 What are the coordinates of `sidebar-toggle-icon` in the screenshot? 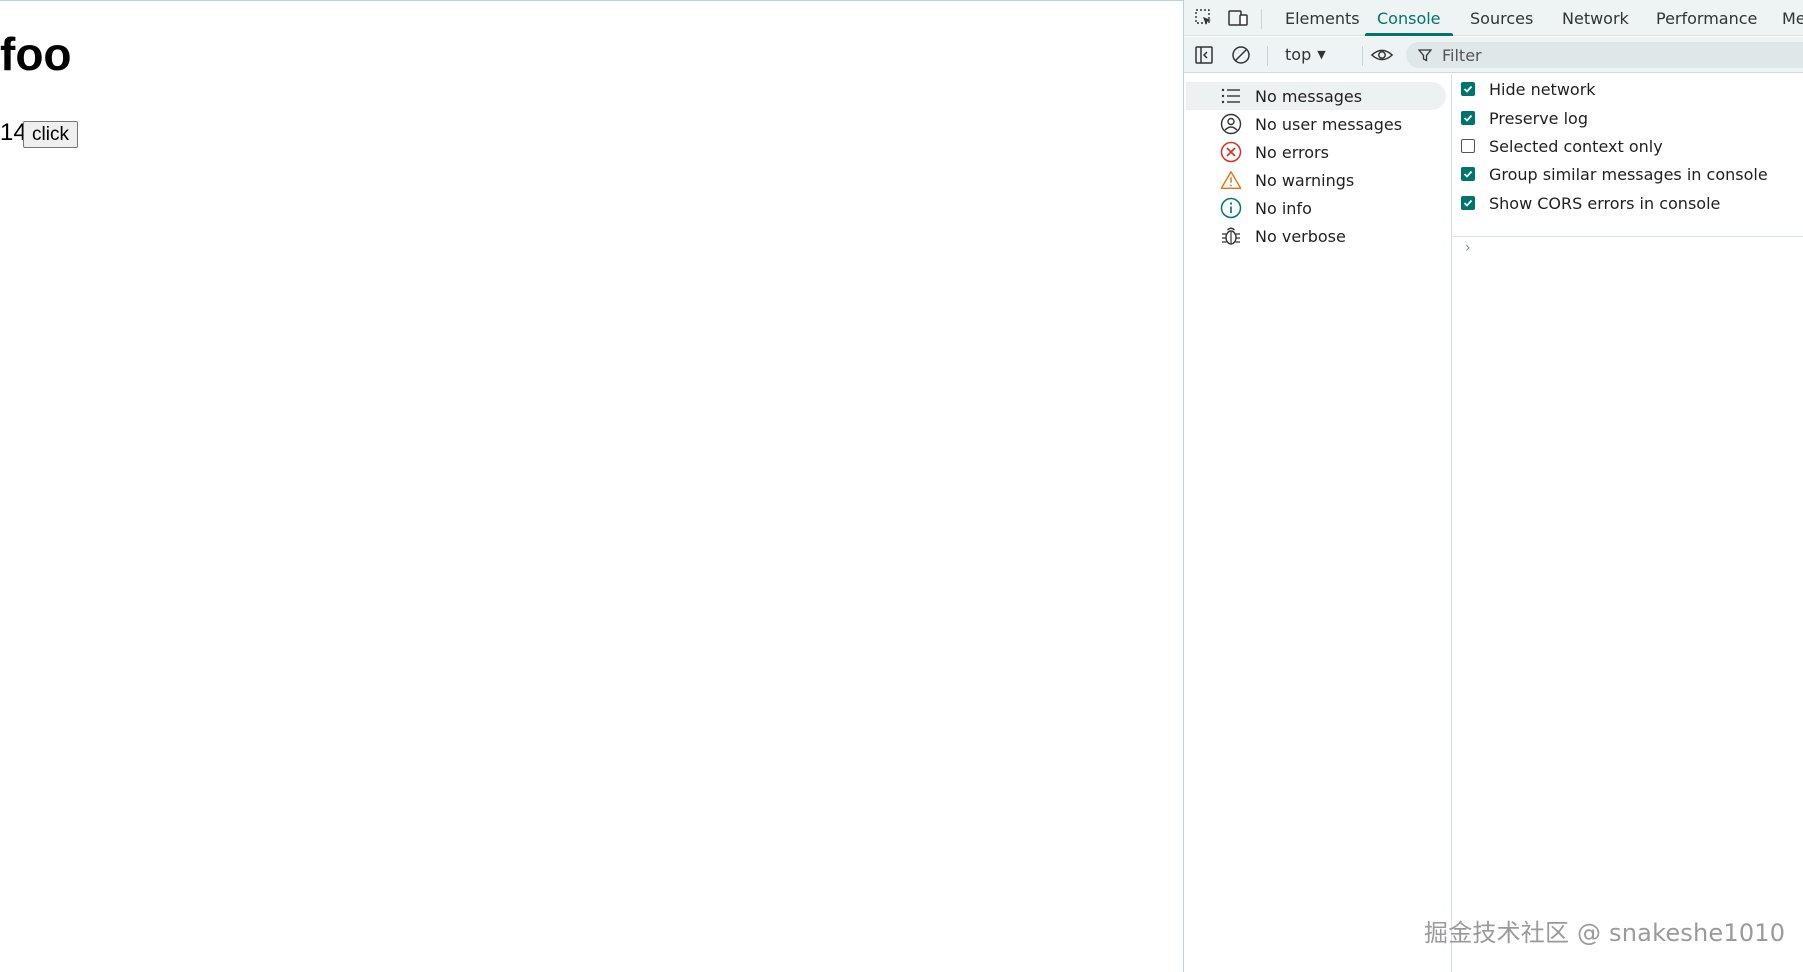 It's located at (1204, 55).